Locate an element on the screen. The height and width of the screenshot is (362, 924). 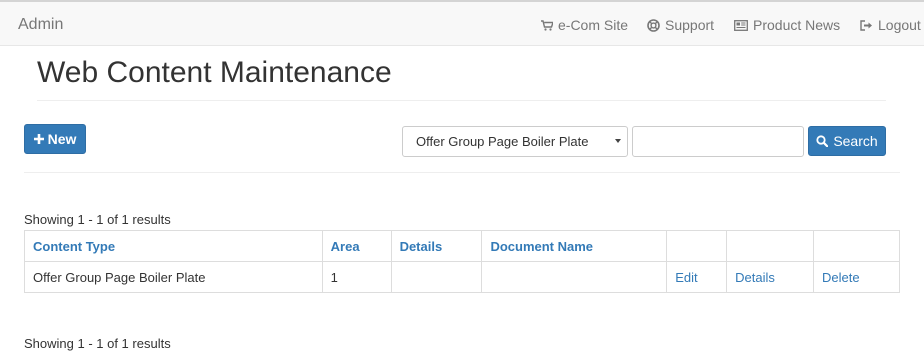
search-input is located at coordinates (718, 141).